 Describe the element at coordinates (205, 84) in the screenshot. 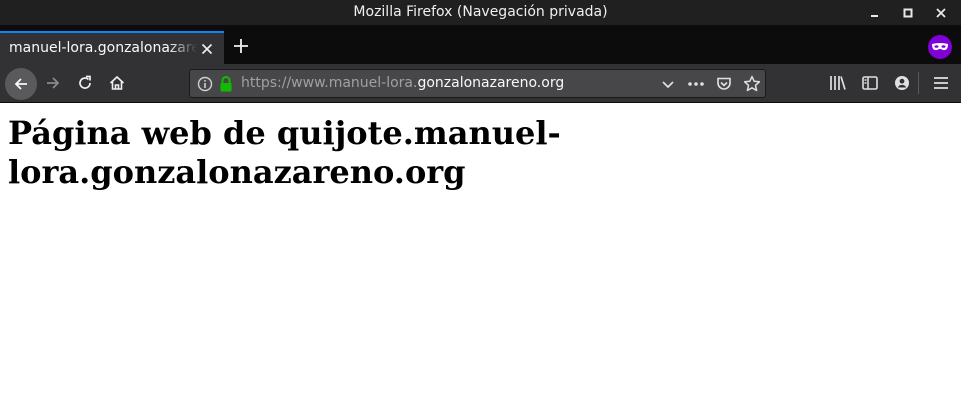

I see `info-icon` at that location.